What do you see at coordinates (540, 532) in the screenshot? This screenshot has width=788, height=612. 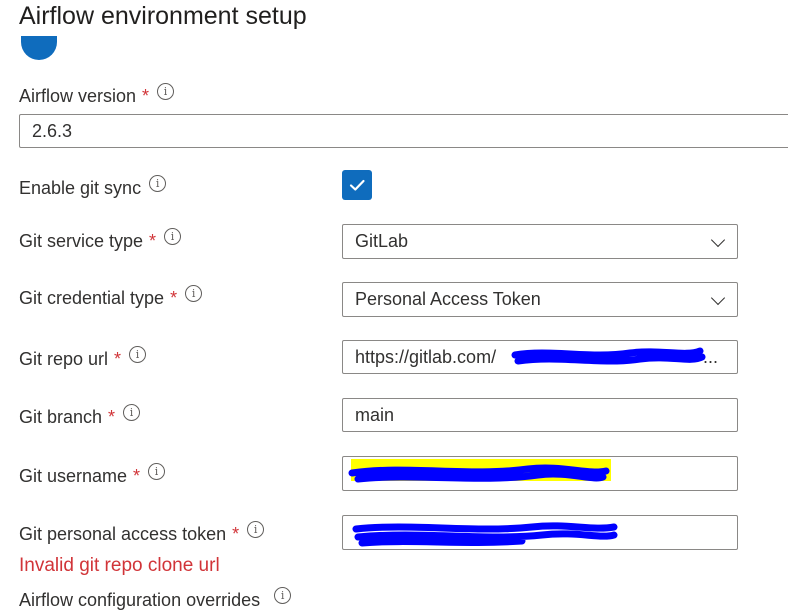 I see `git-token-input` at bounding box center [540, 532].